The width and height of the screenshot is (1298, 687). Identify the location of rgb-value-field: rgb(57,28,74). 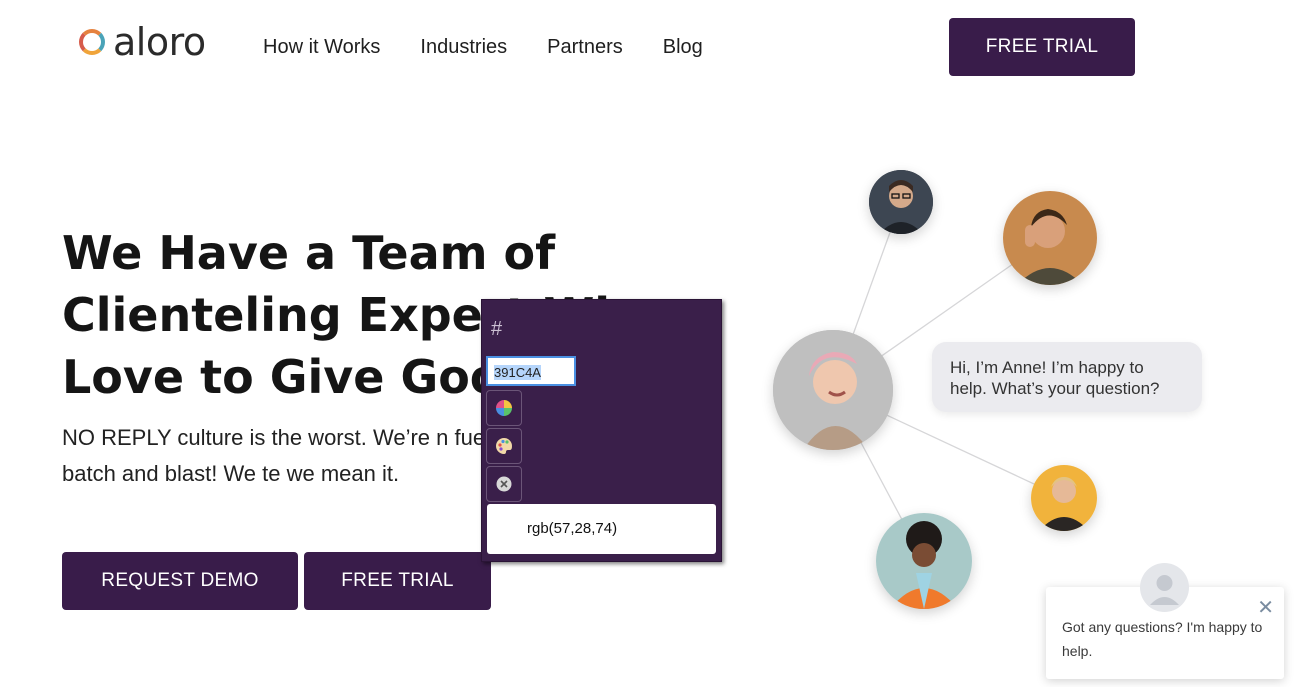
(601, 529).